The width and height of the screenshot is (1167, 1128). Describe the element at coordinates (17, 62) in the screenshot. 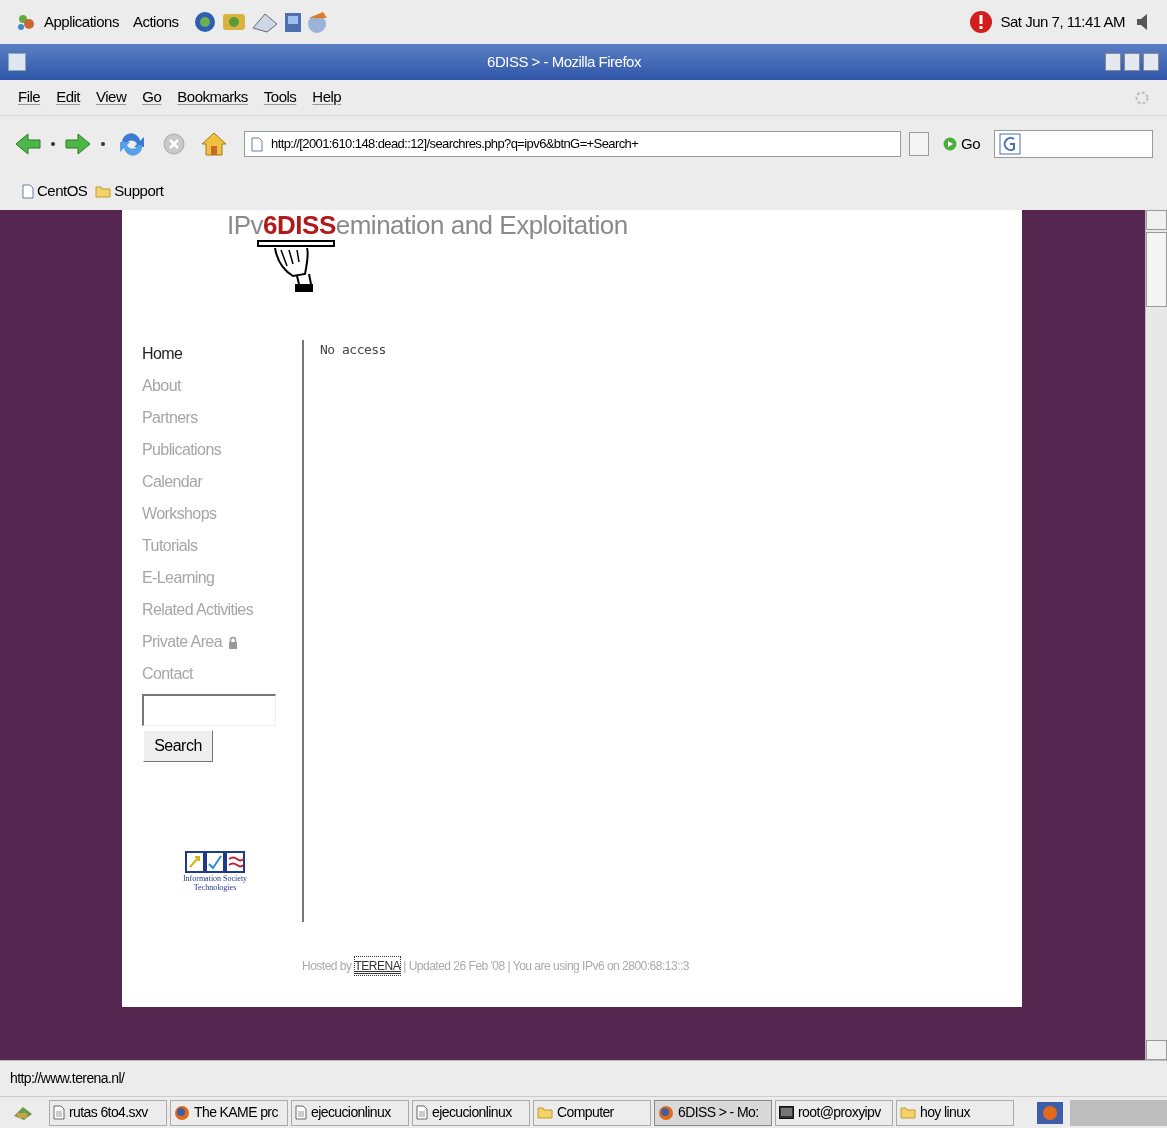

I see `window-menu-button` at that location.